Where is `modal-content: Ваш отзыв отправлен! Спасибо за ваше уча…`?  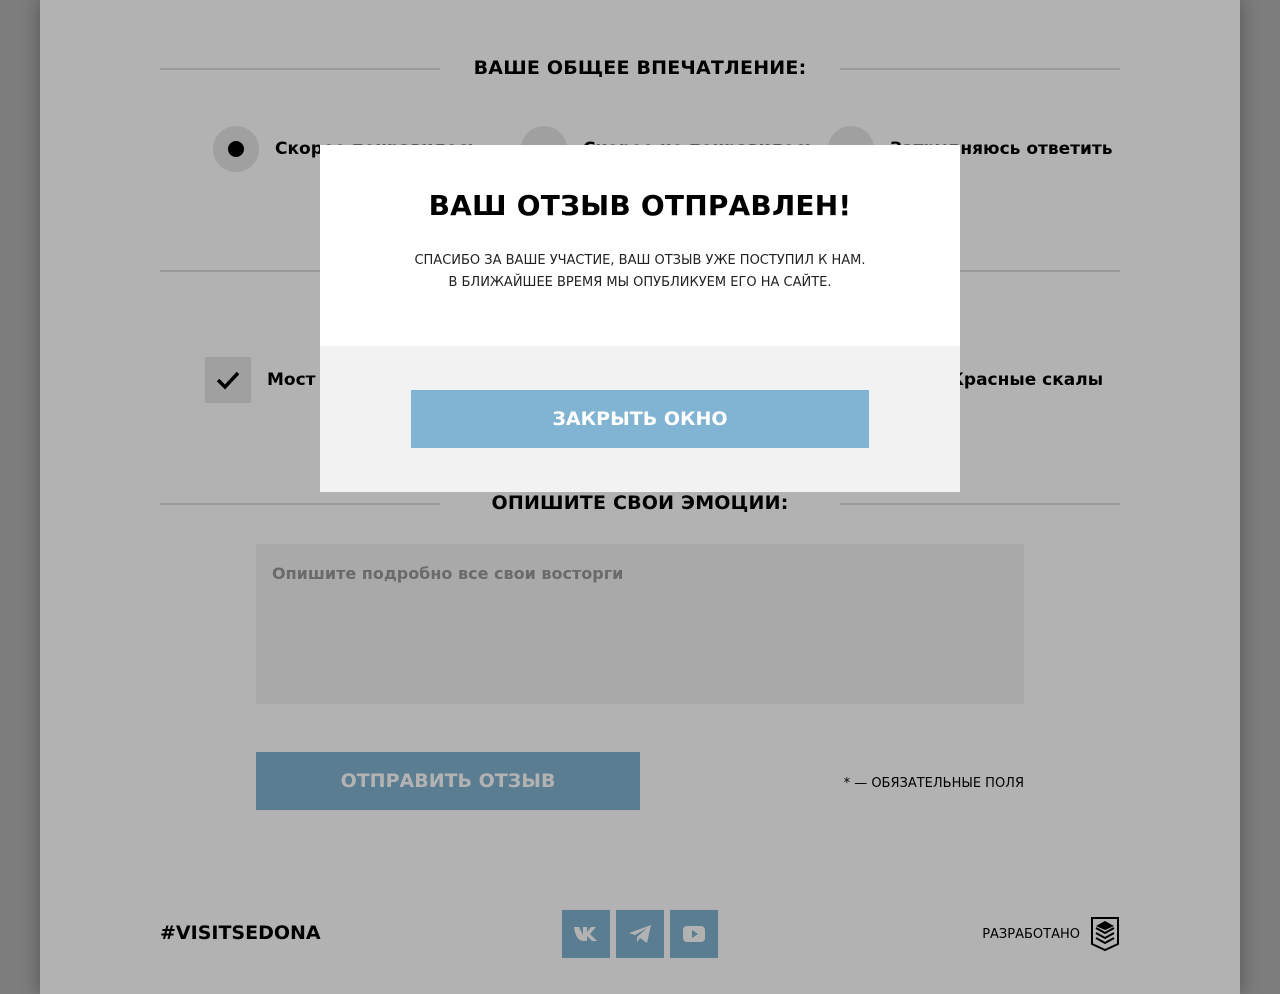
modal-content: Ваш отзыв отправлен! Спасибо за ваше уча… is located at coordinates (640, 245).